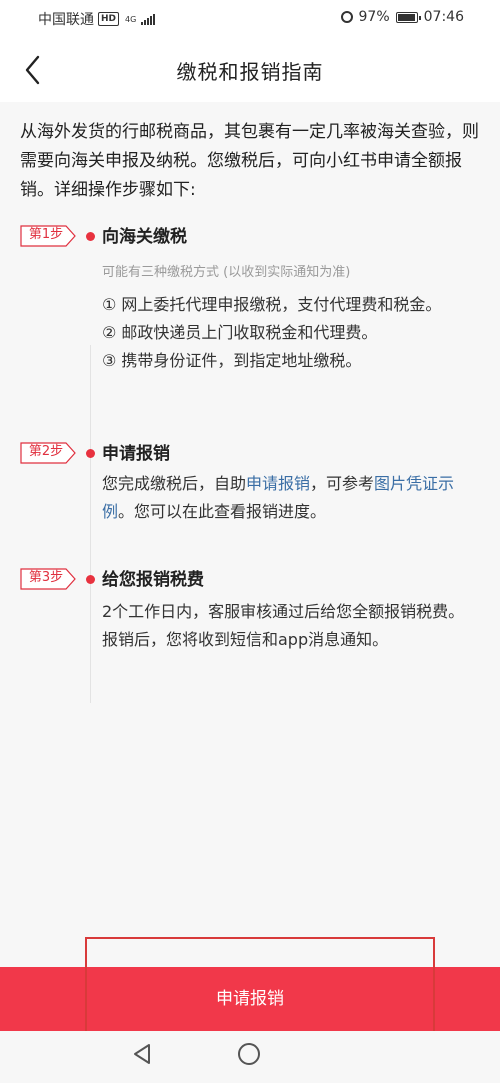 This screenshot has width=500, height=1083. Describe the element at coordinates (90, 524) in the screenshot. I see `timeline-line` at that location.